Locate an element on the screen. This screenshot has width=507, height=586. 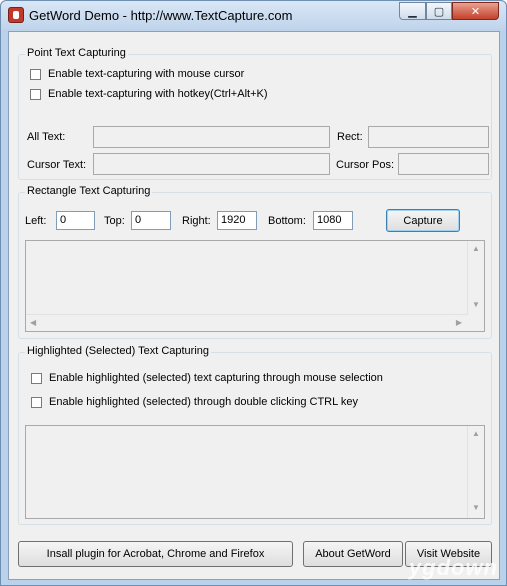
mouse-cursor-checkbox is located at coordinates (35, 74).